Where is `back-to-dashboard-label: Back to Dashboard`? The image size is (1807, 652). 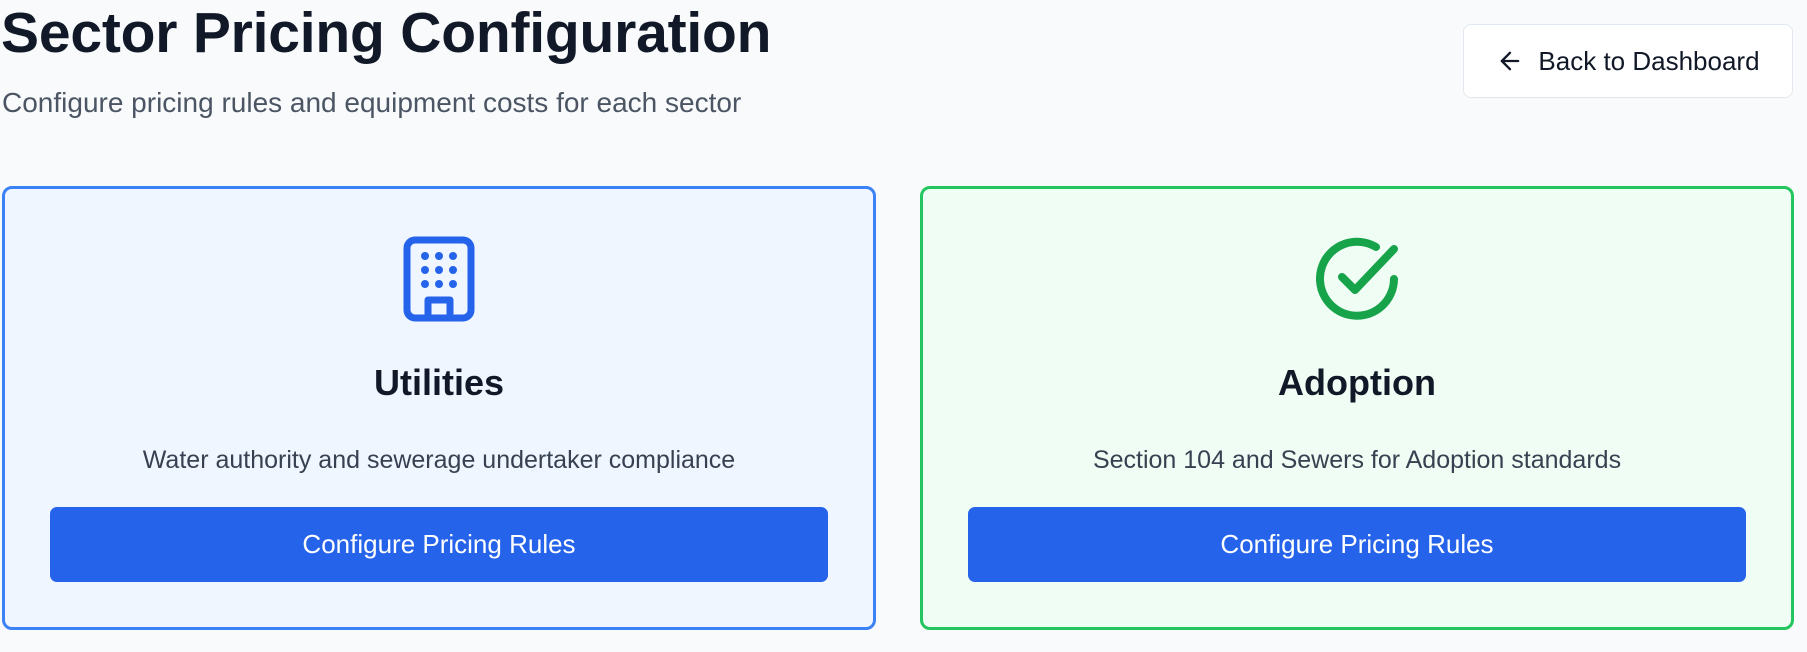 back-to-dashboard-label: Back to Dashboard is located at coordinates (1649, 60).